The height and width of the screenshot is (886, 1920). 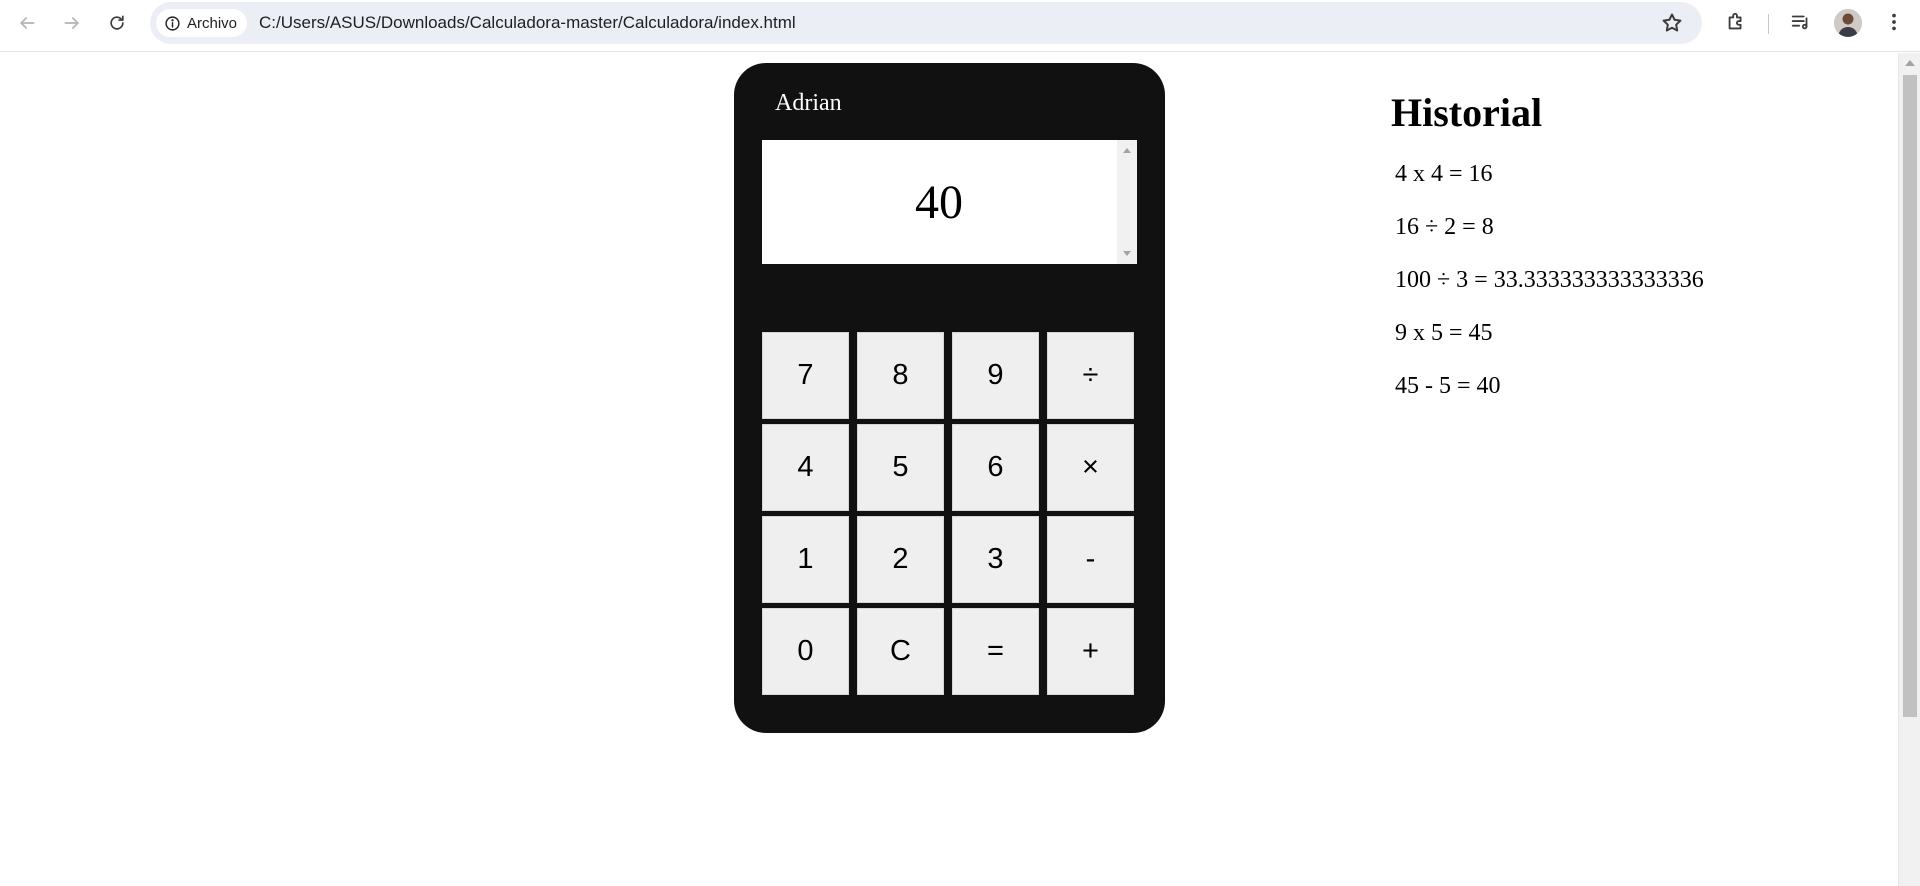 I want to click on history-entry: 9 x 5 = 45, so click(x=1444, y=333).